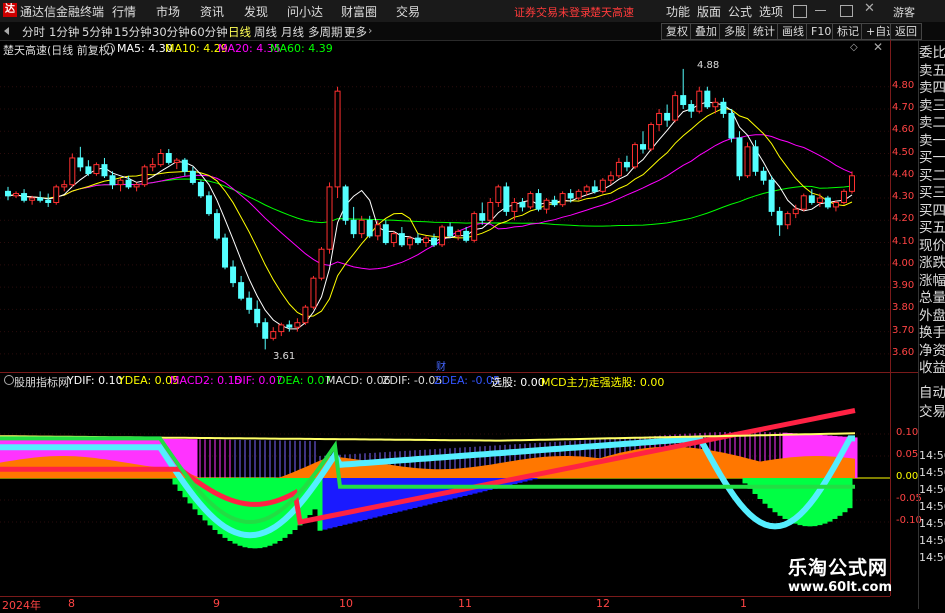  I want to click on axis-divider, so click(890, 318).